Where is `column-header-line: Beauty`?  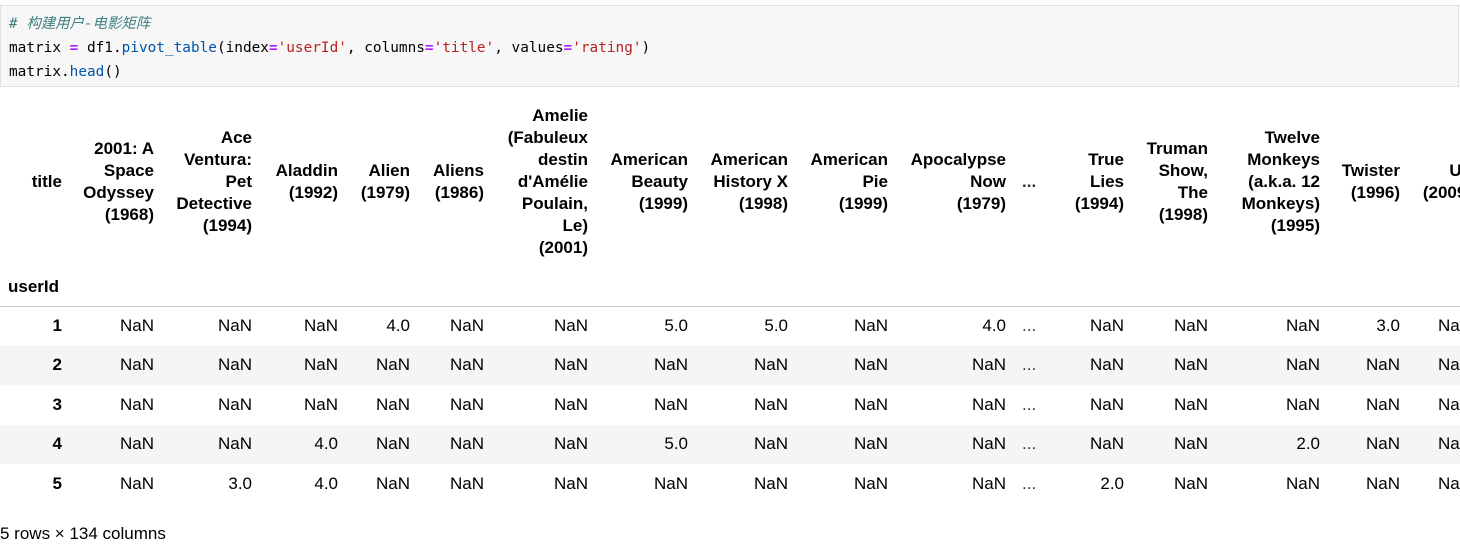 column-header-line: Beauty is located at coordinates (659, 181).